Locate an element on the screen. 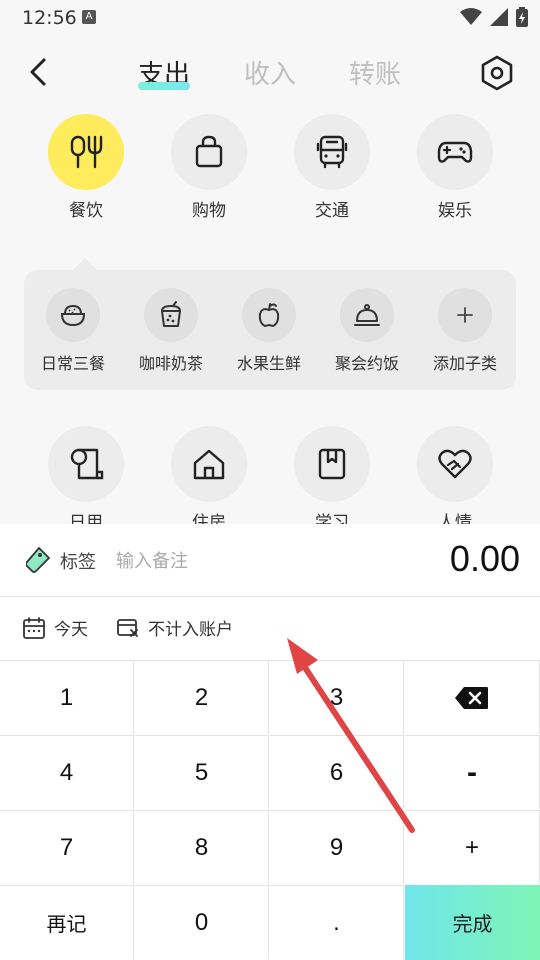 The width and height of the screenshot is (540, 960). book-icon is located at coordinates (332, 464).